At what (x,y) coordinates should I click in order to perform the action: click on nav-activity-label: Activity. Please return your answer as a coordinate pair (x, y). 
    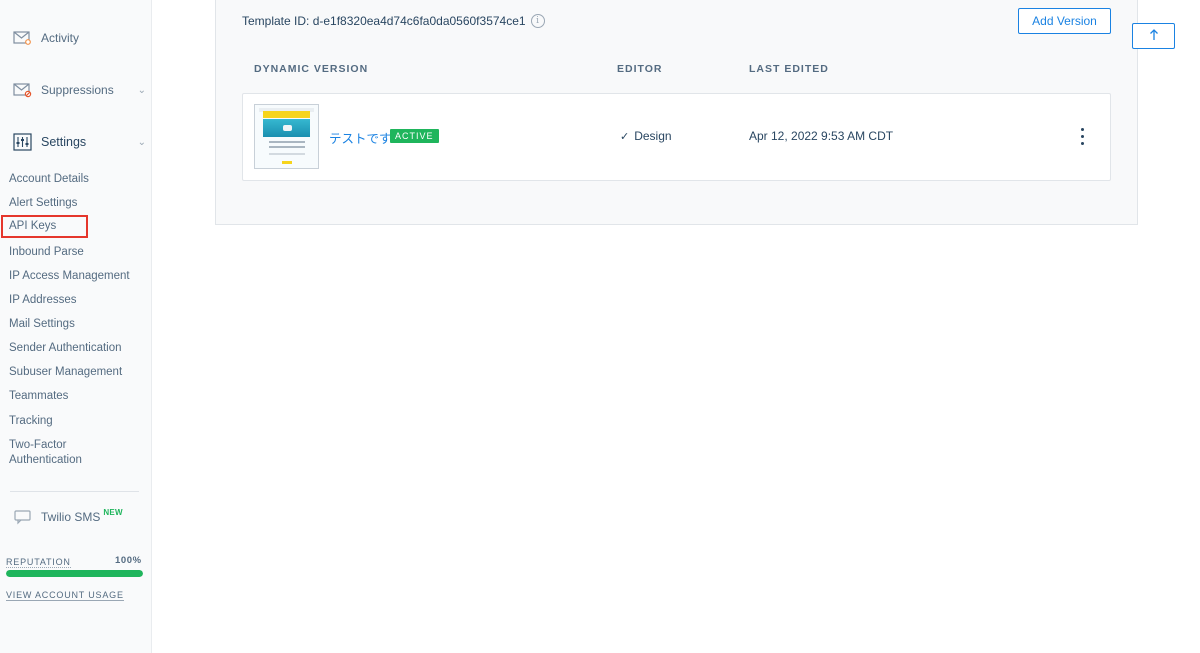
    Looking at the image, I should click on (60, 38).